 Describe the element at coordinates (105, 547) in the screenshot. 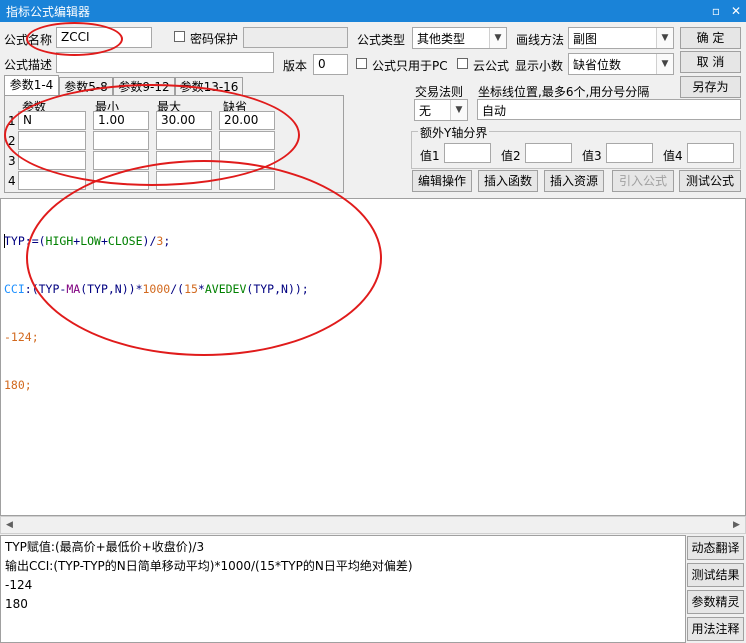

I see `output-line: TYP赋值:(最高价+最低价+收盘价)/3` at that location.